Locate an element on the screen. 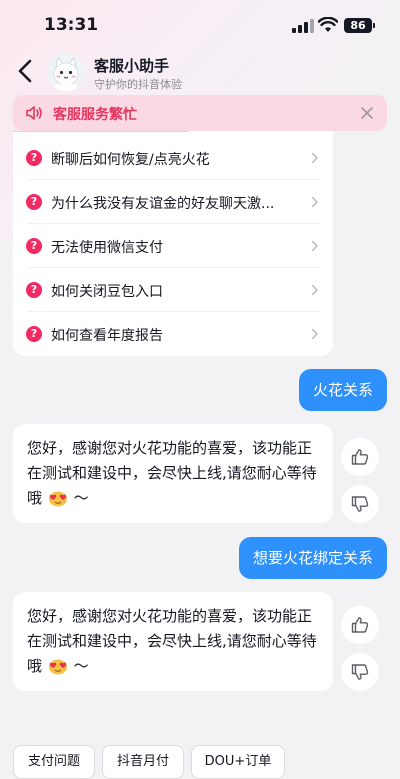 The image size is (400, 779). faq-item: ? 无法使用微信支付 is located at coordinates (173, 246).